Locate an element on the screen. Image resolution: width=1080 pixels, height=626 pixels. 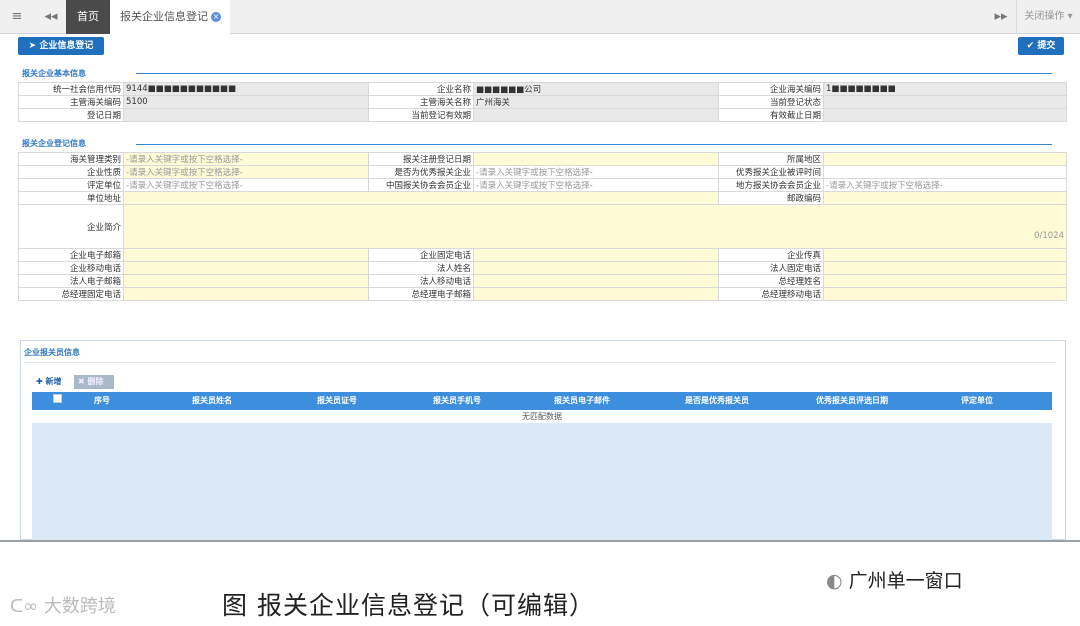
legal-mobile-label: 法人移动电话 is located at coordinates (421, 281).